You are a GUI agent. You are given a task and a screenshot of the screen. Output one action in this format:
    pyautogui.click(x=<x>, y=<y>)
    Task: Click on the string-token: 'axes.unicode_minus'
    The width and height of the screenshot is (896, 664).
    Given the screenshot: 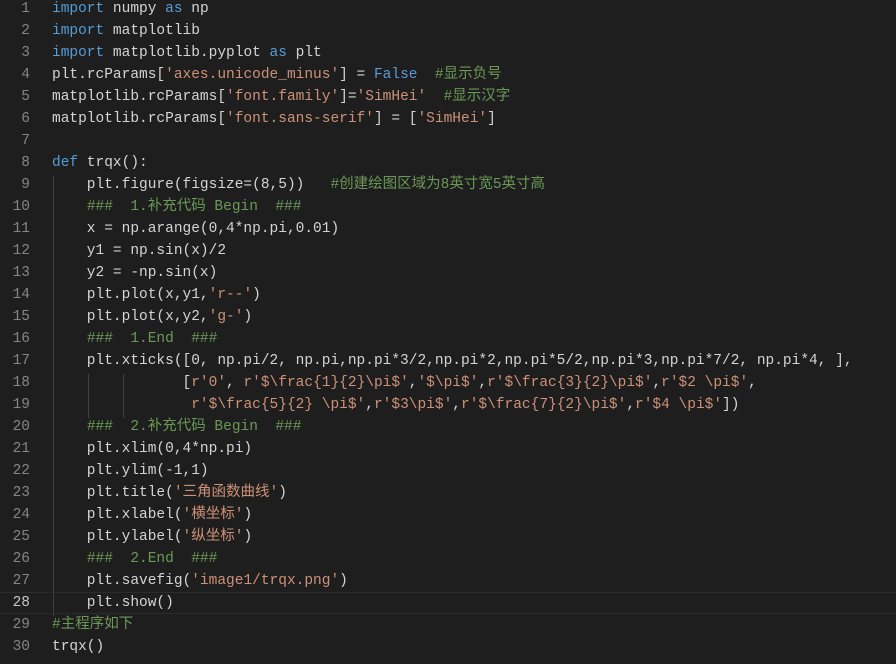 What is the action you would take?
    pyautogui.click(x=252, y=75)
    